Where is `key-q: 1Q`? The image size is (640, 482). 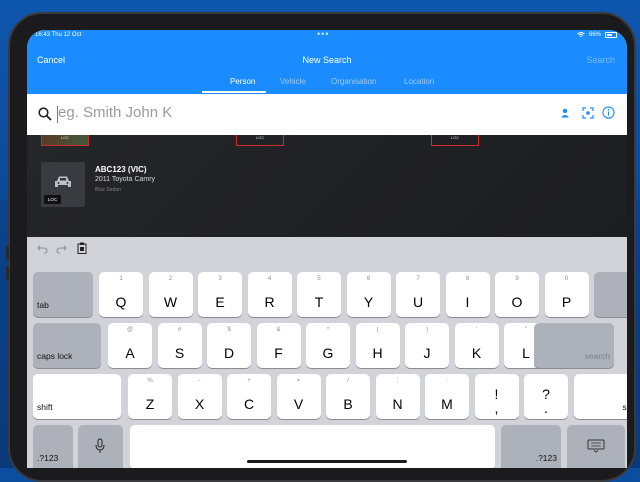 key-q: 1Q is located at coordinates (121, 294).